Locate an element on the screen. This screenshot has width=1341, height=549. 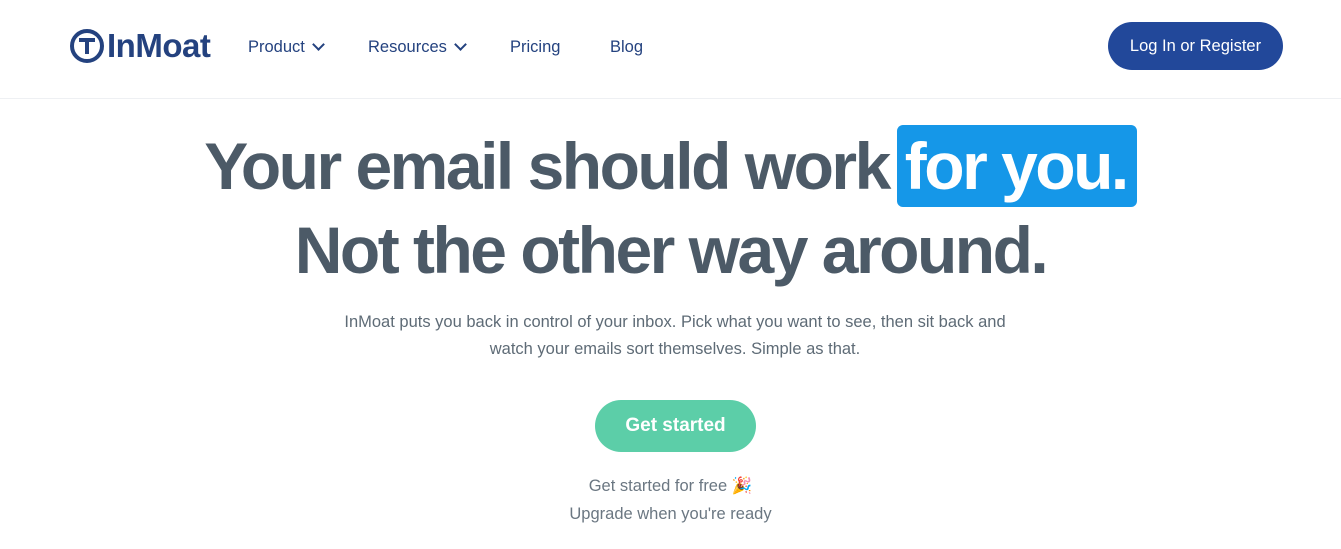
nav-pricing: Pricing is located at coordinates (535, 47).